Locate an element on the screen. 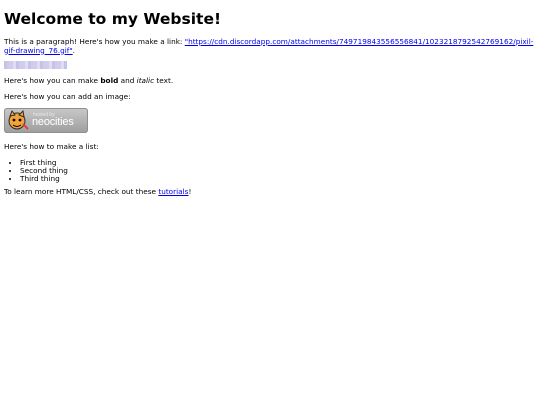  badge-big-text: neocities is located at coordinates (53, 122).